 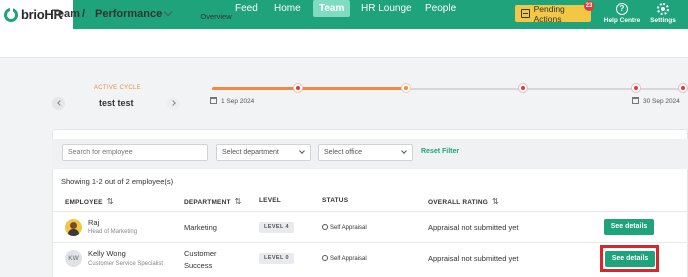 I want to click on column-header-department: DEPARTMENT ⇅, so click(x=213, y=201).